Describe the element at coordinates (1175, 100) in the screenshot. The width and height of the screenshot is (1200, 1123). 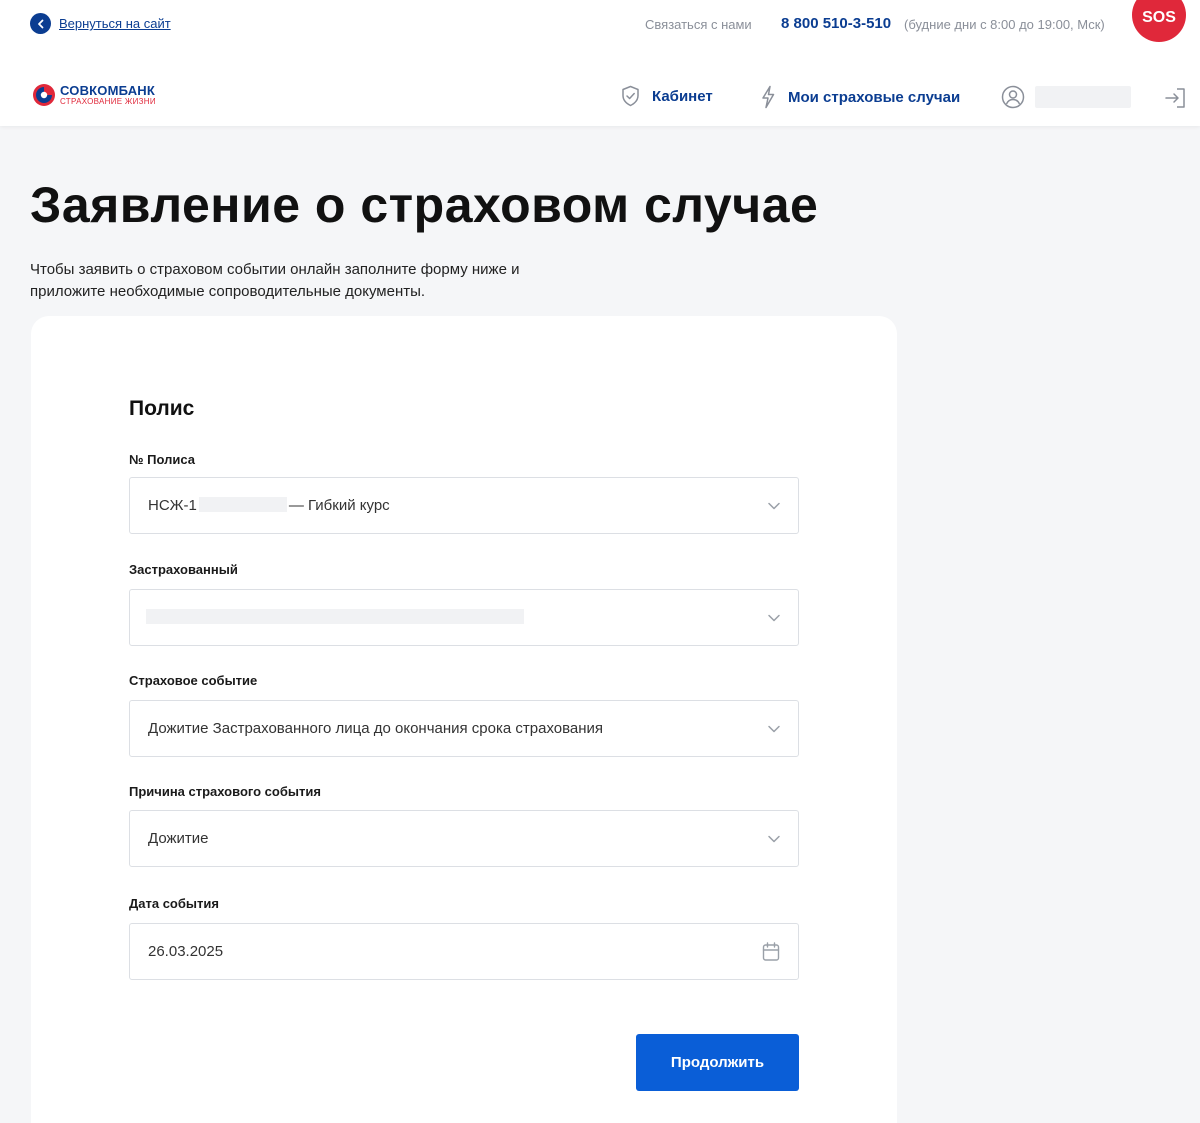
I see `logout-icon` at that location.